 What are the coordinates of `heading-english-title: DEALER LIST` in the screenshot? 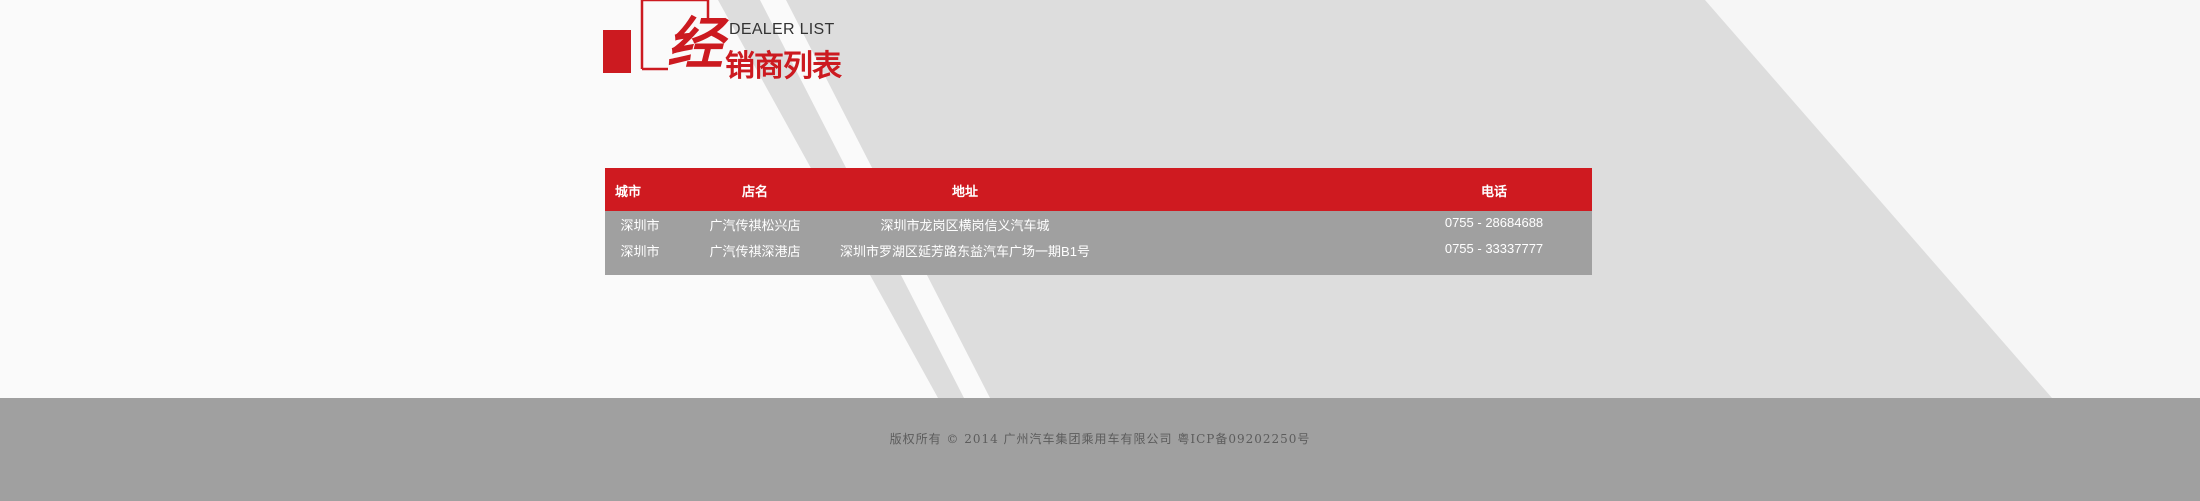 It's located at (782, 29).